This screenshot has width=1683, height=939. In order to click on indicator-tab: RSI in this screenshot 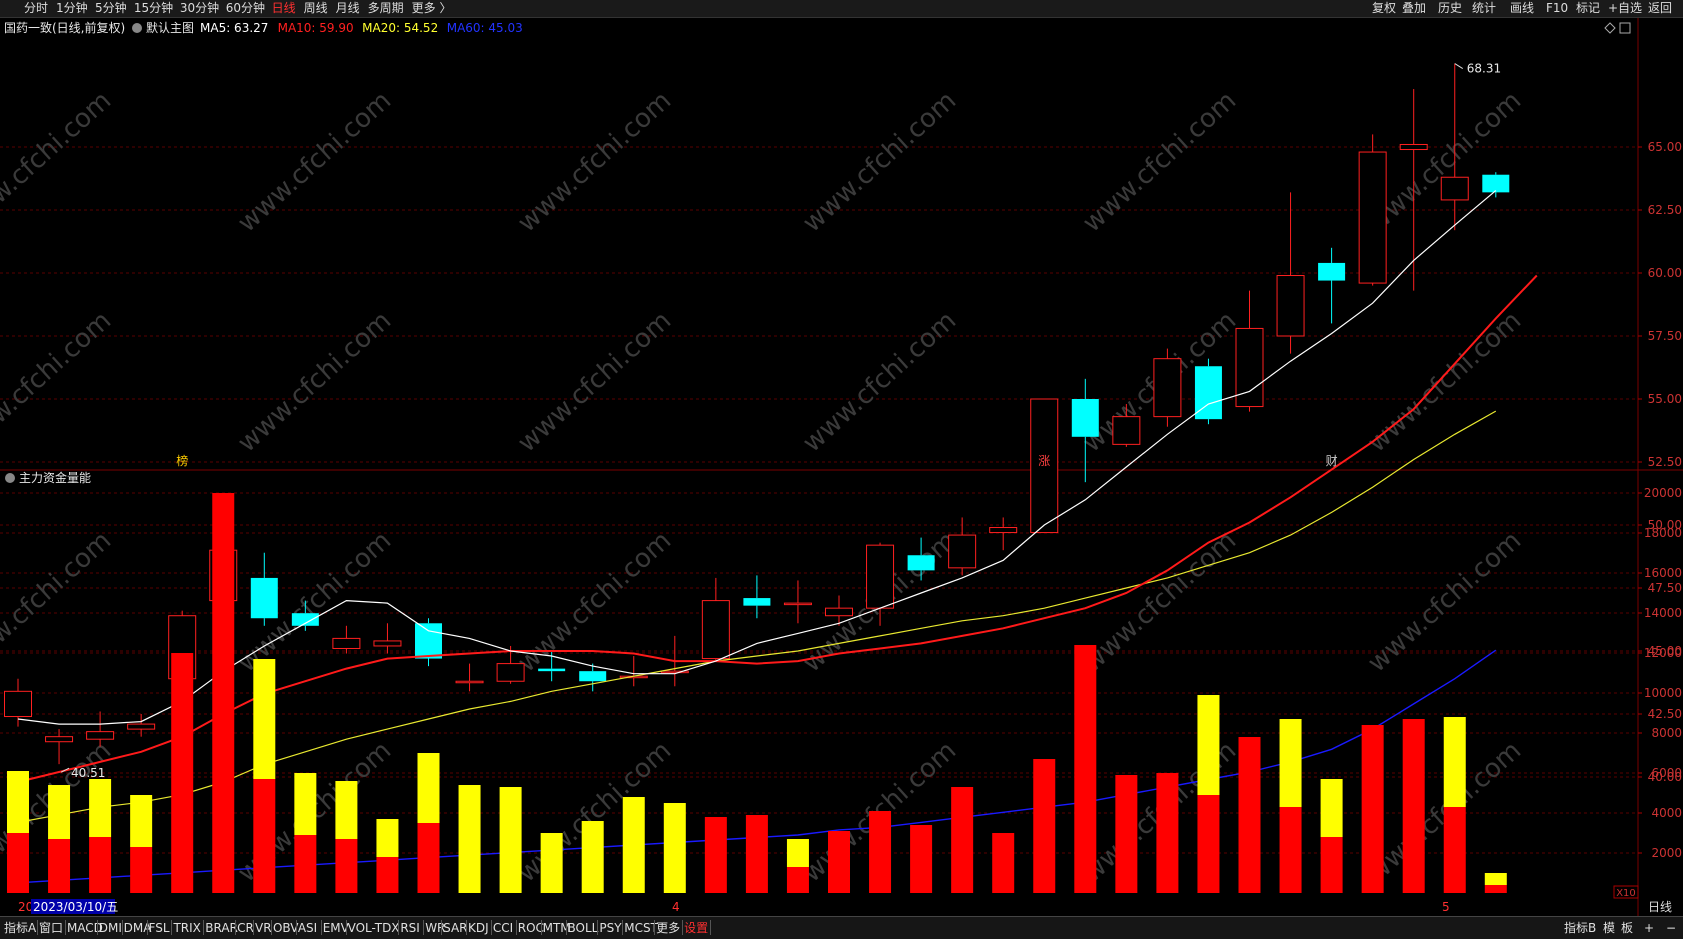, I will do `click(410, 928)`.